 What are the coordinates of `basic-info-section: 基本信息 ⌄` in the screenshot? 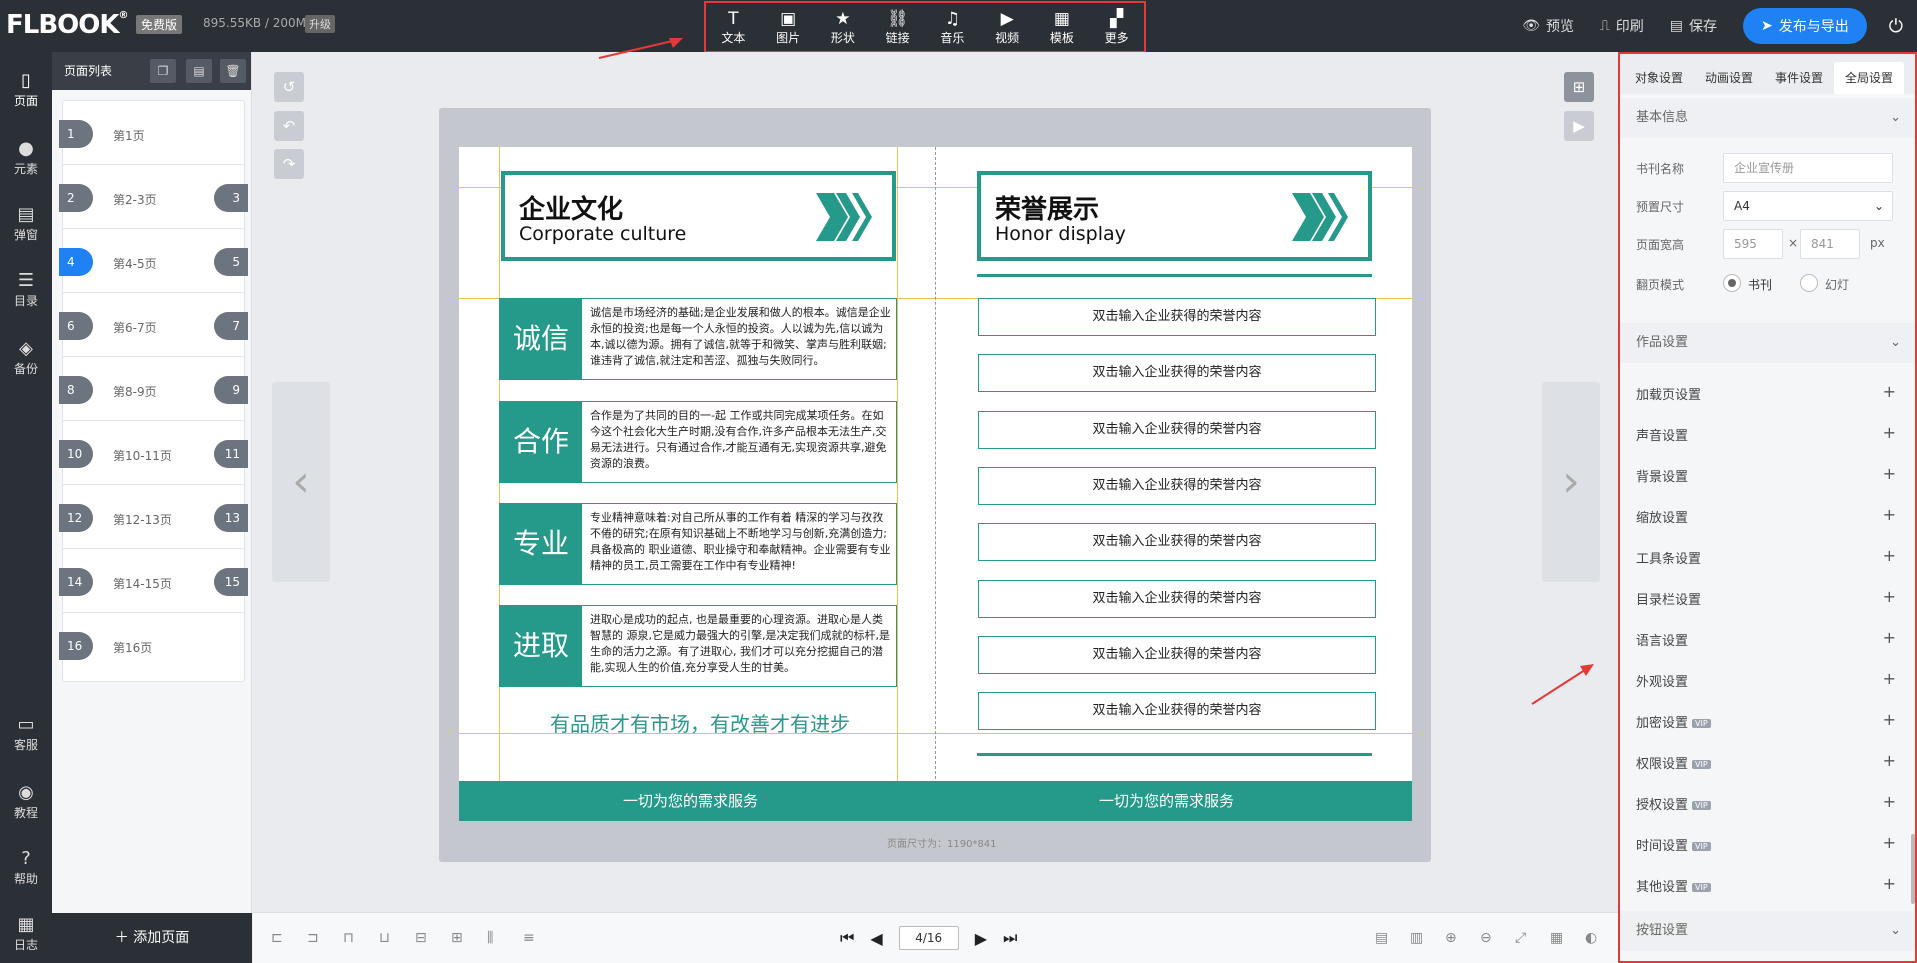 It's located at (1767, 118).